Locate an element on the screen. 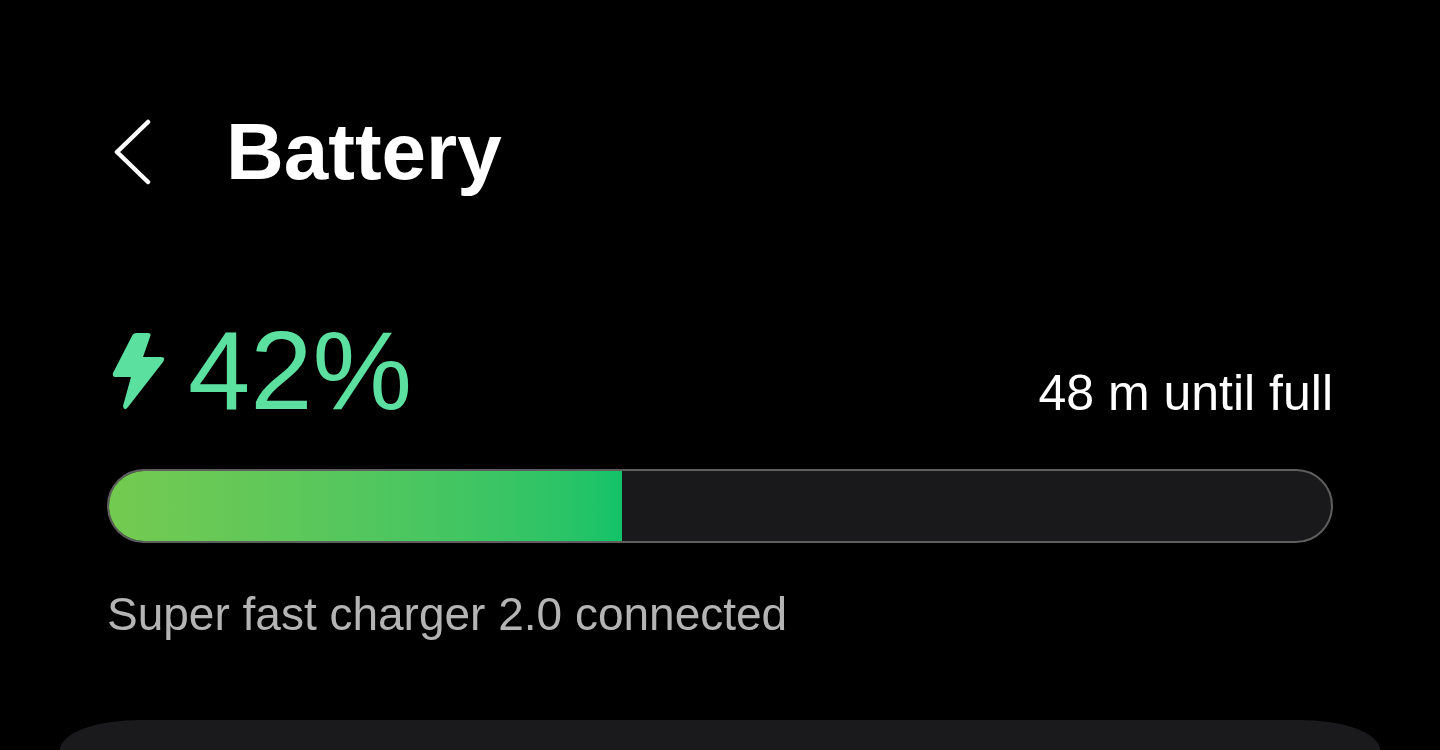 Image resolution: width=1440 pixels, height=750 pixels. back-button is located at coordinates (132, 152).